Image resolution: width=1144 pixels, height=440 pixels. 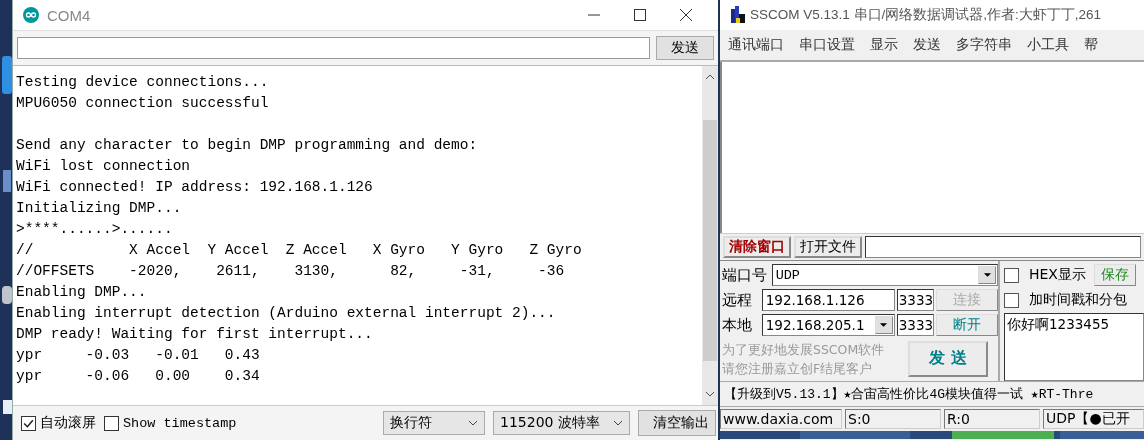 What do you see at coordinates (333, 48) in the screenshot?
I see `message-input-field` at bounding box center [333, 48].